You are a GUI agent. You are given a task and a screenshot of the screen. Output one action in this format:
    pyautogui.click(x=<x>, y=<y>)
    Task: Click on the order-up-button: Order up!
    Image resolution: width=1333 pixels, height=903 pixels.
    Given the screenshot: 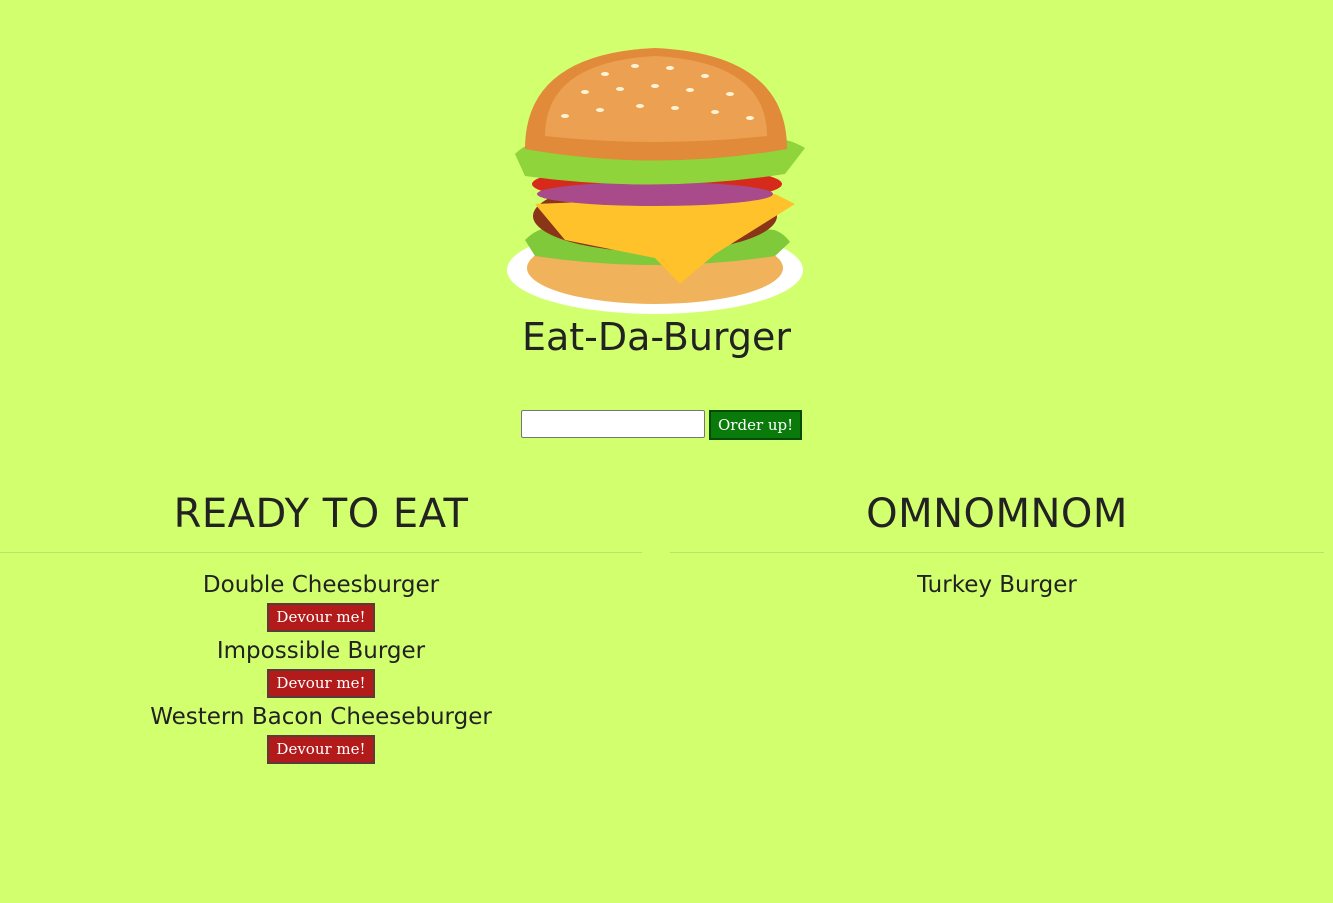 What is the action you would take?
    pyautogui.click(x=756, y=425)
    